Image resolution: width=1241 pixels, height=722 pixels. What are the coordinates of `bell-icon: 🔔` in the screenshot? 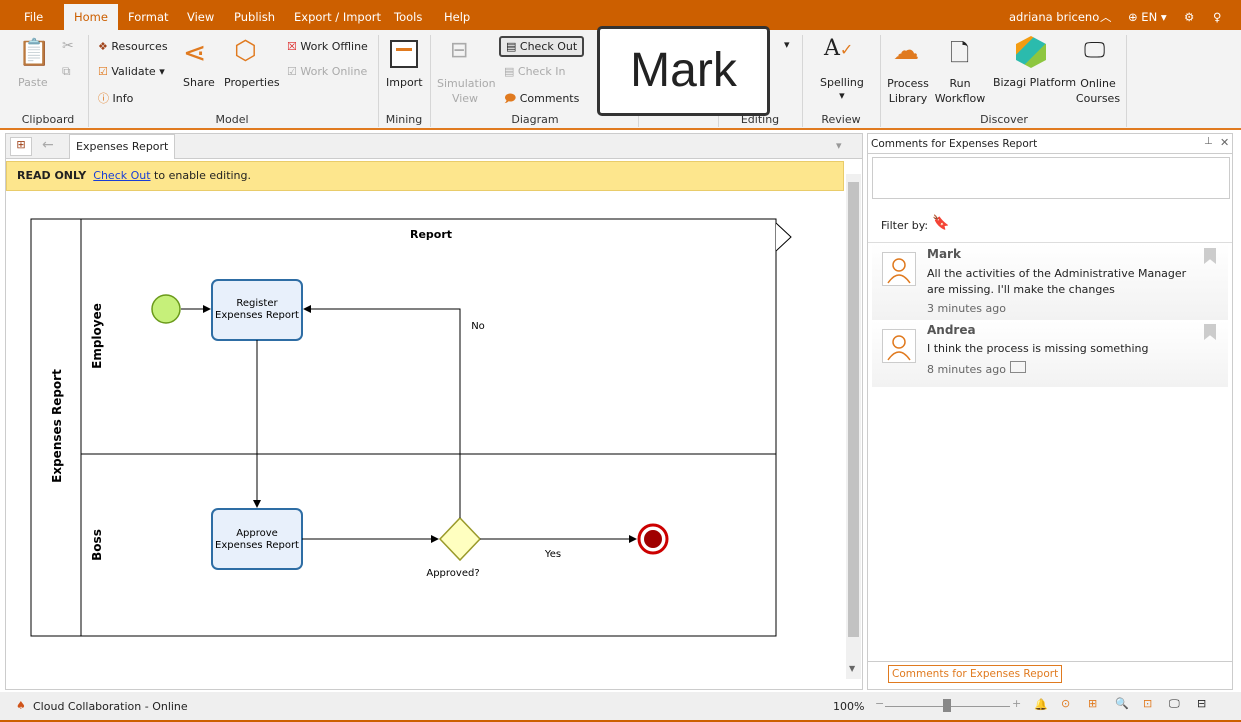 It's located at (1041, 704).